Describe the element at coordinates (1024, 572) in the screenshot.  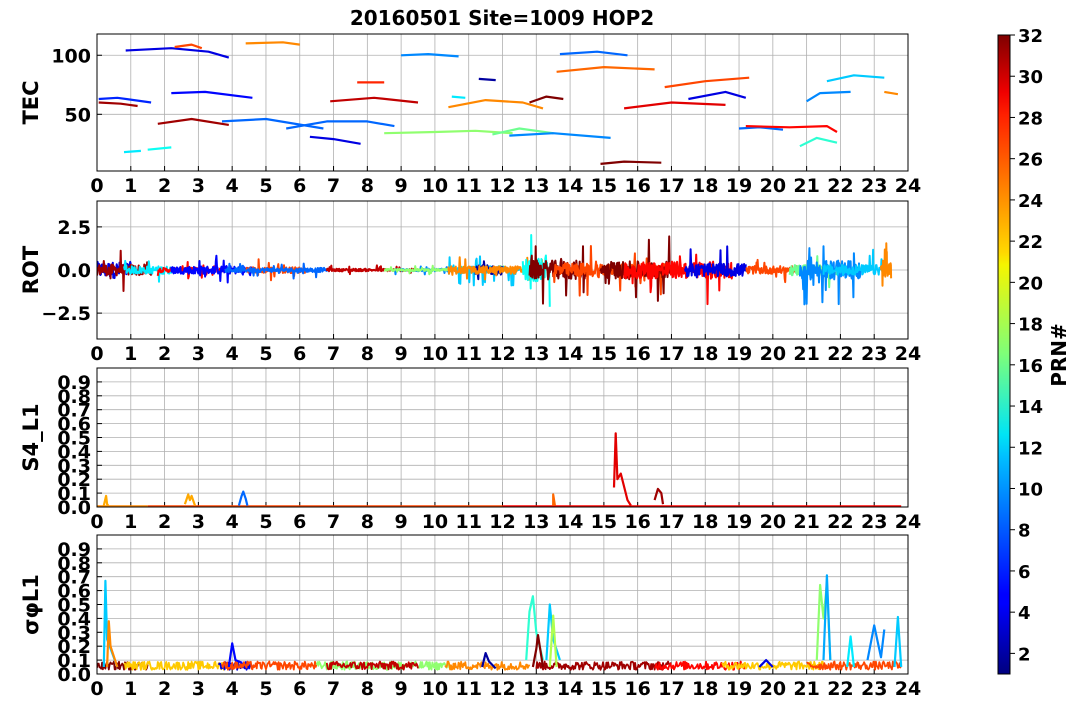
I see `colorbar-tick-label: 6` at that location.